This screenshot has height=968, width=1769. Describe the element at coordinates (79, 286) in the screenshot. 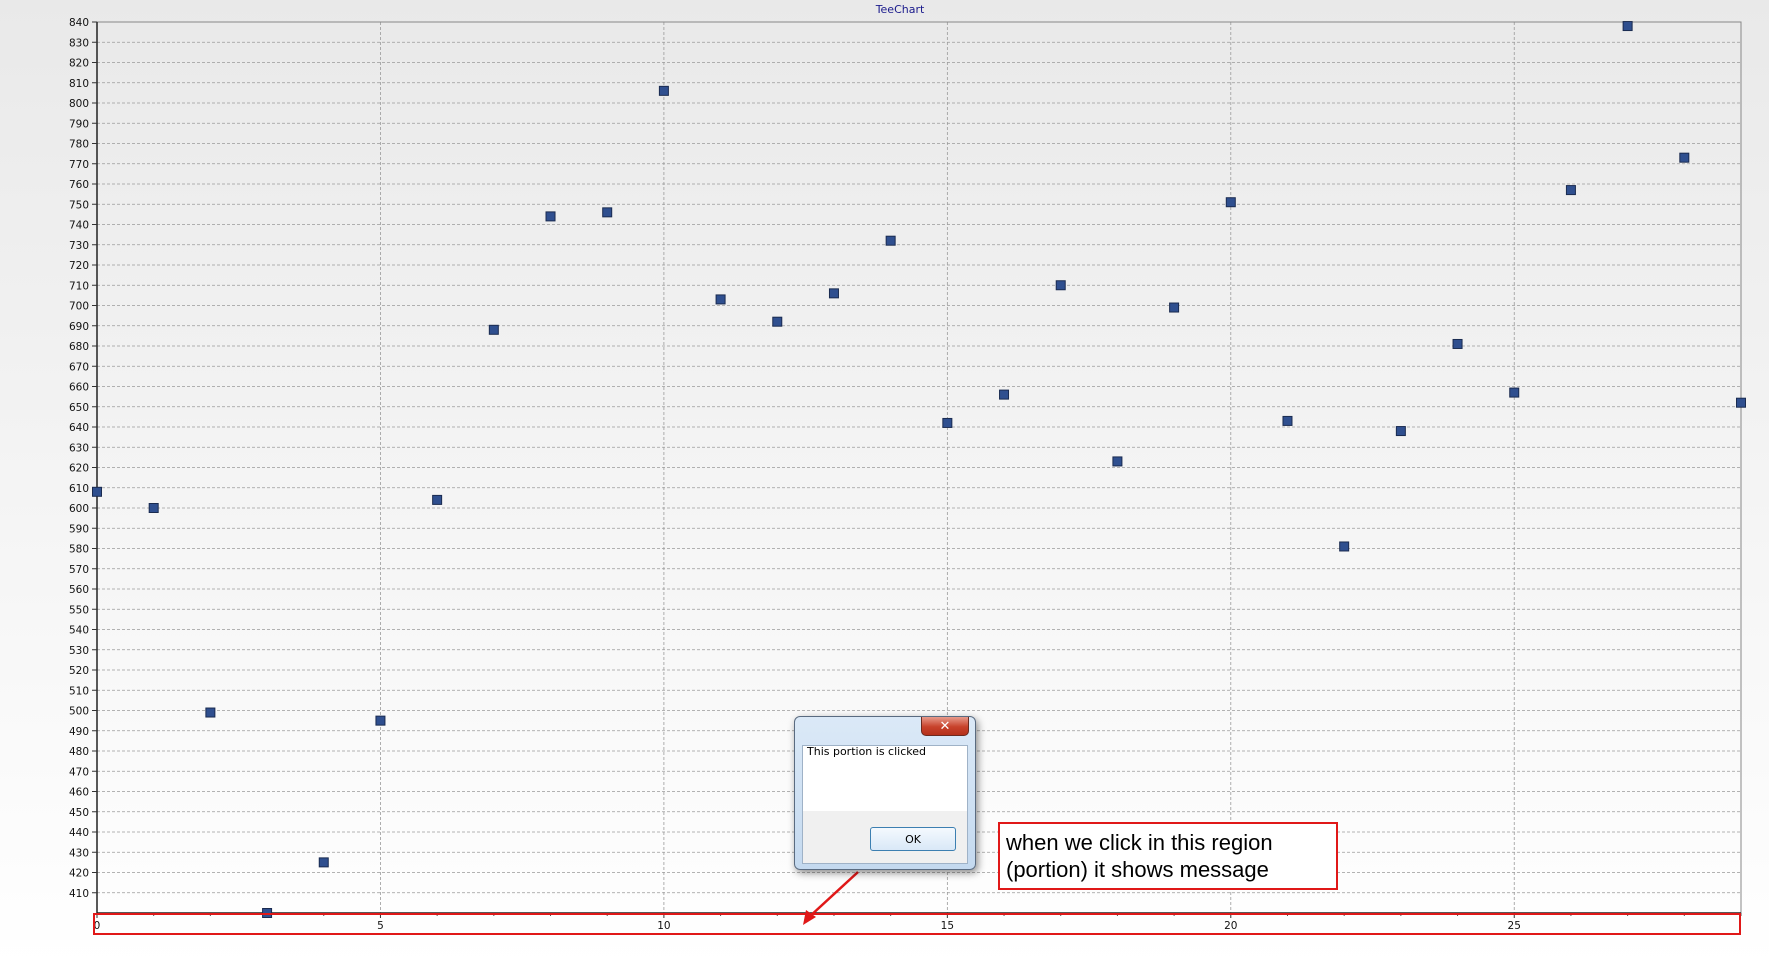

I see `y-tick-label: 710` at that location.